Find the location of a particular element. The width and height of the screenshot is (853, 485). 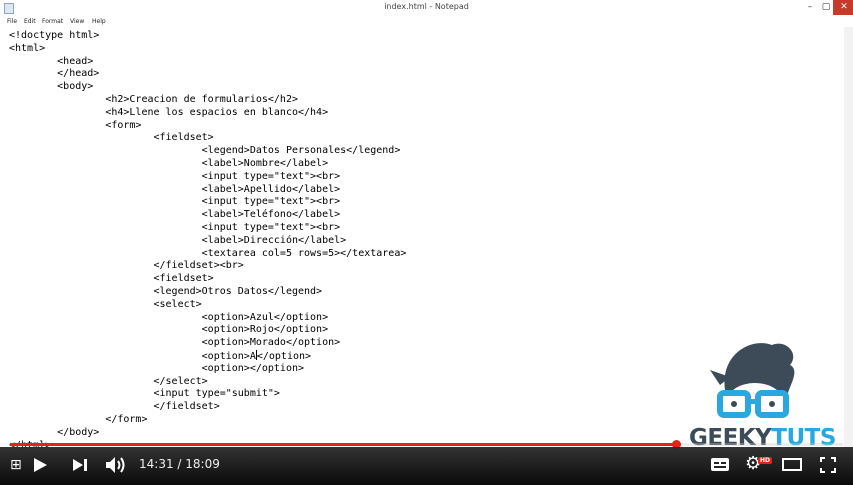

hd-badge: HD is located at coordinates (765, 460).